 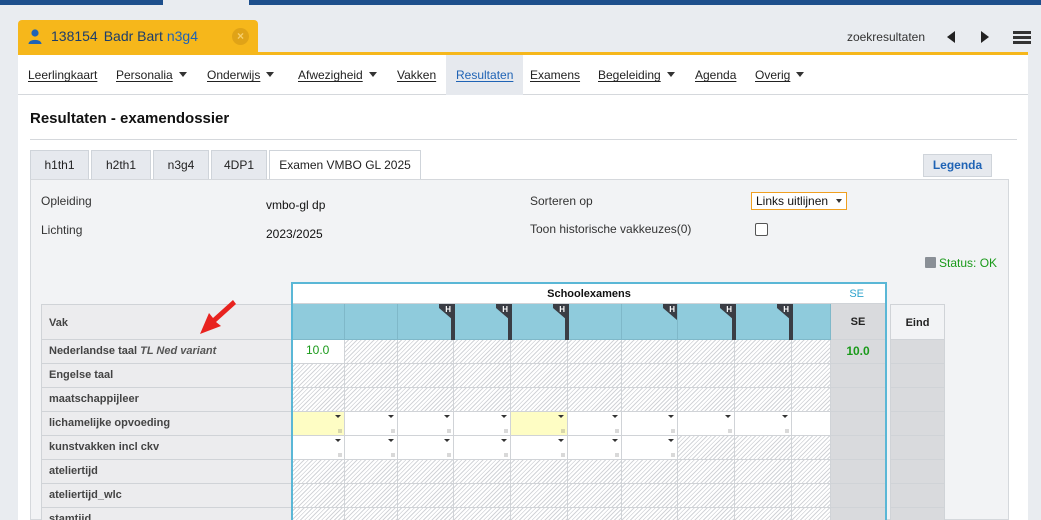 I want to click on tab-n3g4: n3g4, so click(x=181, y=164).